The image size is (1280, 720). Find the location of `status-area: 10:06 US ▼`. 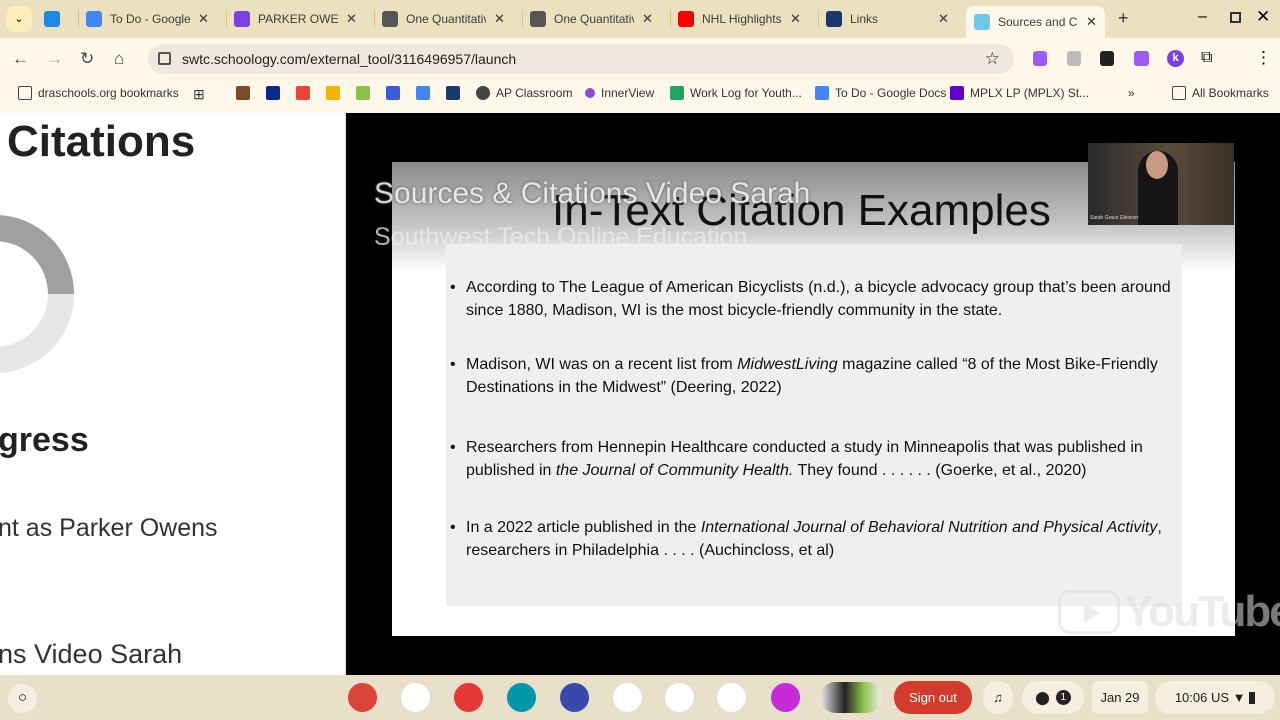

status-area: 10:06 US ▼ is located at coordinates (1215, 697).